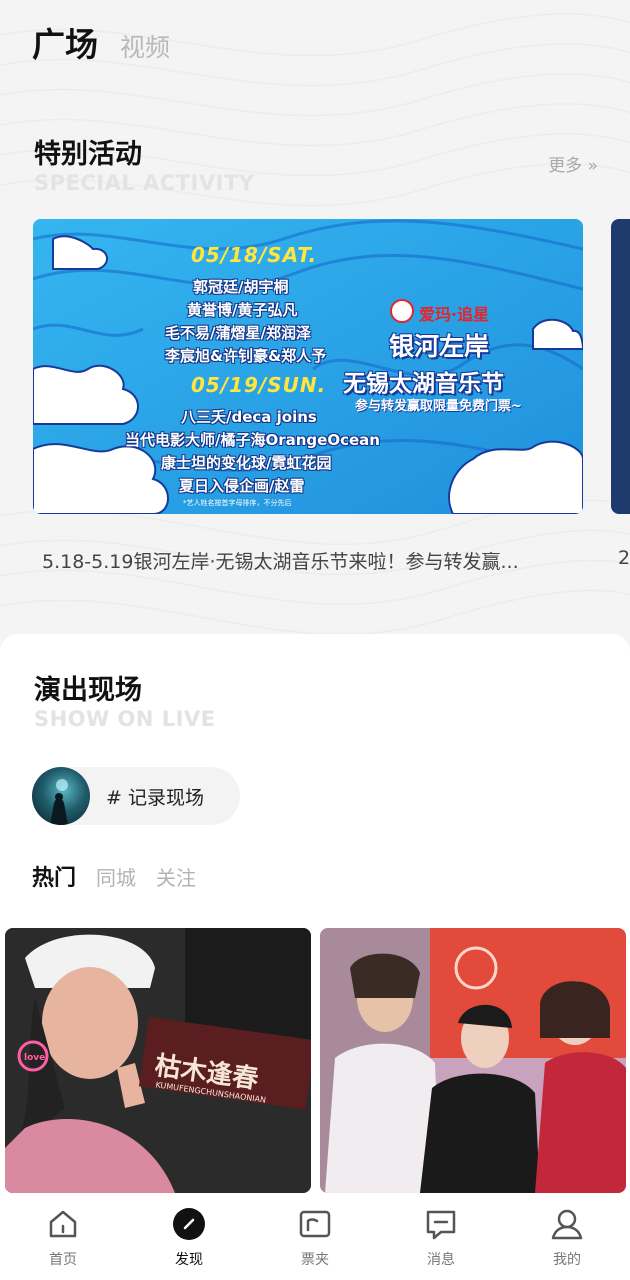  I want to click on nav-home-label: 首页, so click(63, 1260).